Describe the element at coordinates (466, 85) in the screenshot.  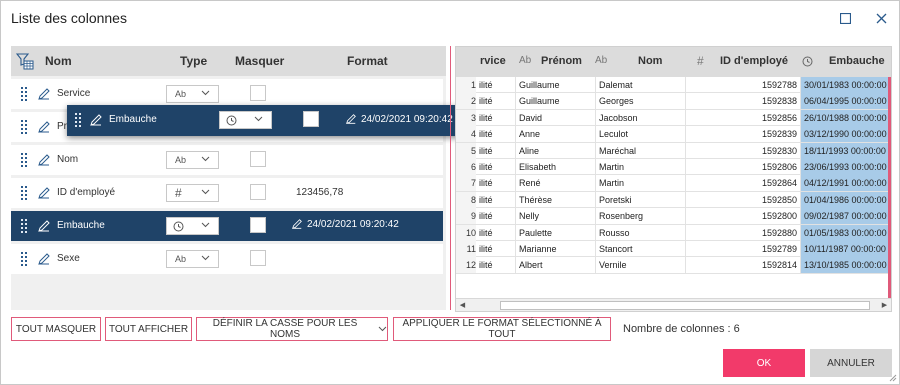
I see `grid-row-index: 1` at that location.